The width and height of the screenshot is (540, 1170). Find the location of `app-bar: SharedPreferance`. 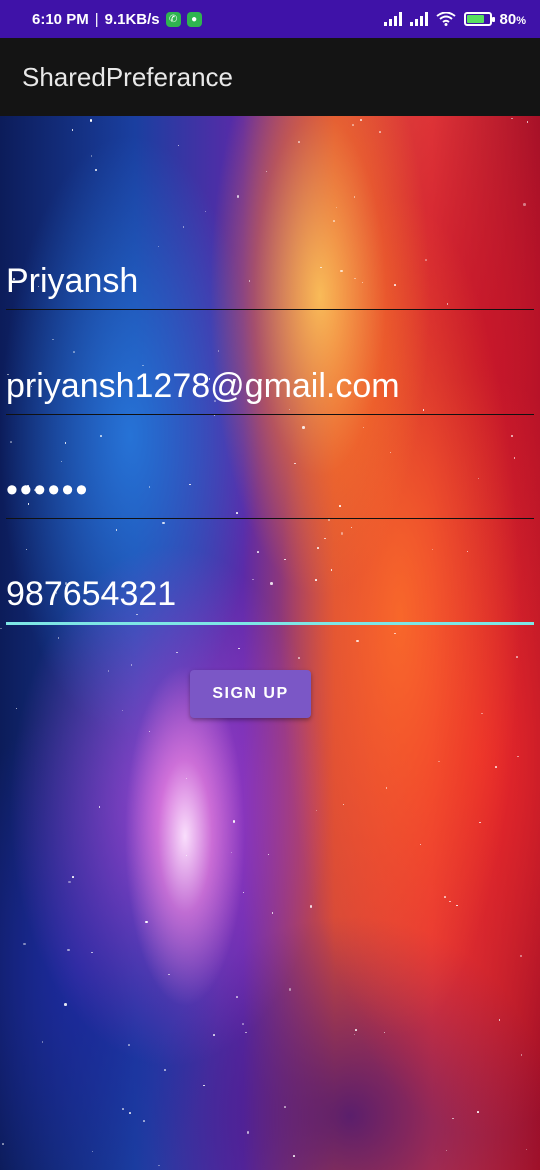

app-bar: SharedPreferance is located at coordinates (270, 77).